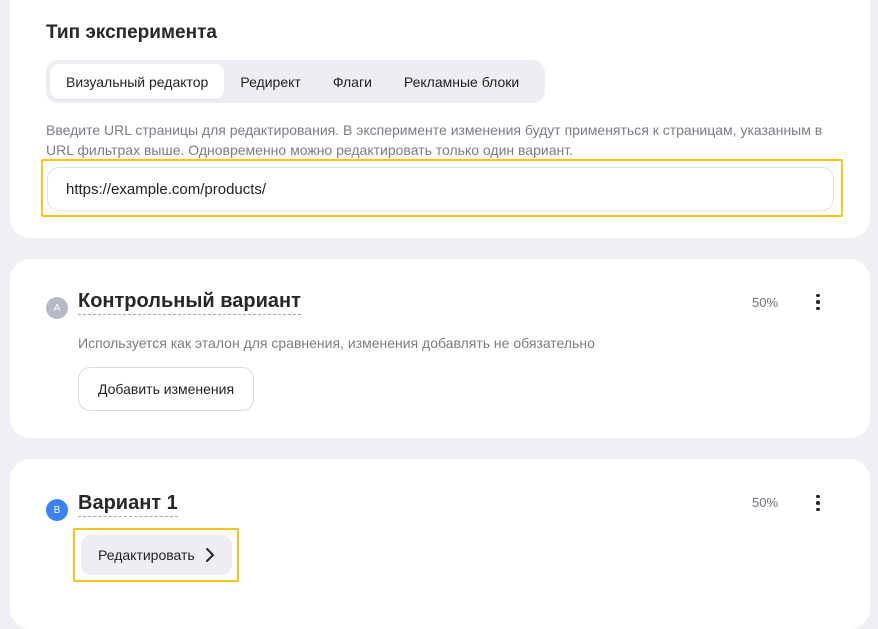 Image resolution: width=878 pixels, height=629 pixels. I want to click on variant-b-badge: B, so click(57, 510).